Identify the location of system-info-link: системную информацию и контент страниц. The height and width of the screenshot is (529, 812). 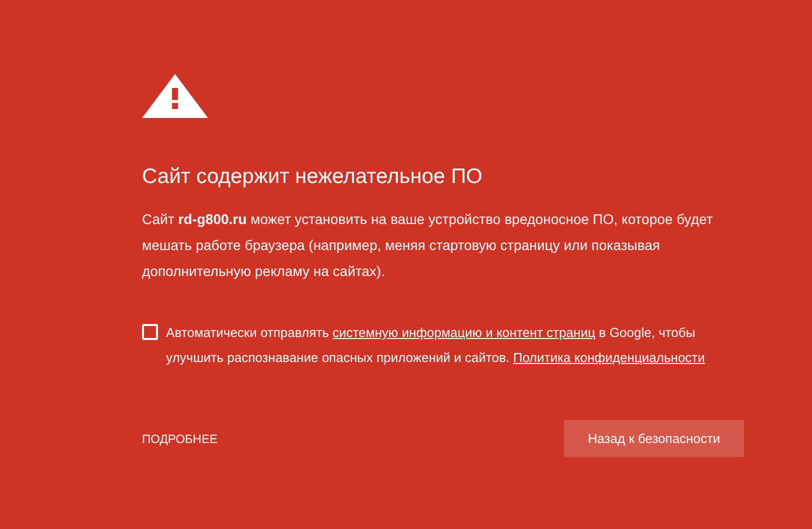
(464, 332).